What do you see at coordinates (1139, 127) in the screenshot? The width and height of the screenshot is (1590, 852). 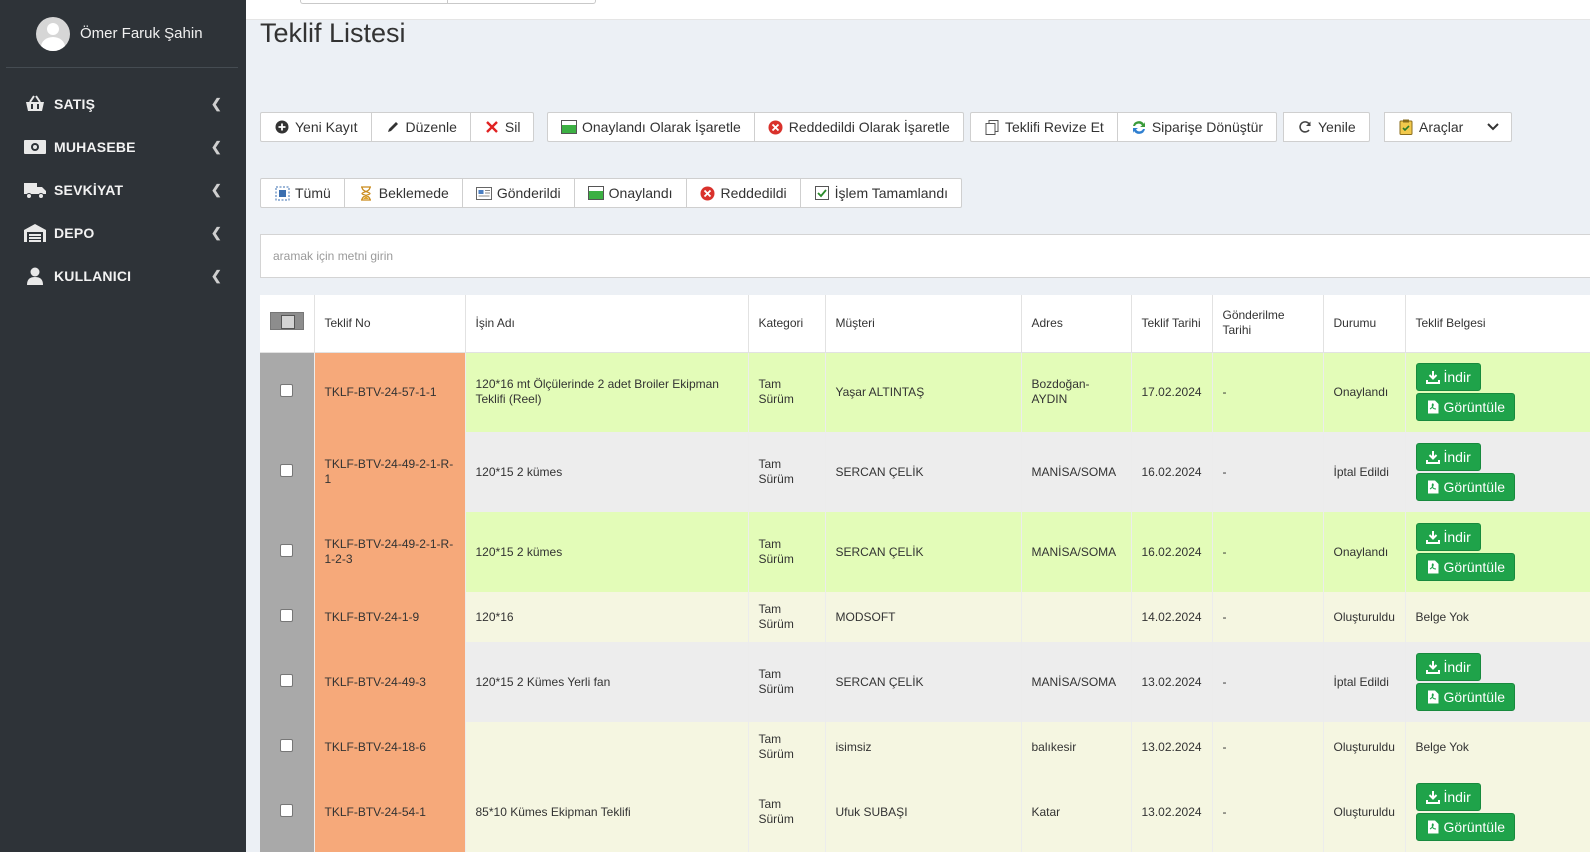 I see `convert-icon` at bounding box center [1139, 127].